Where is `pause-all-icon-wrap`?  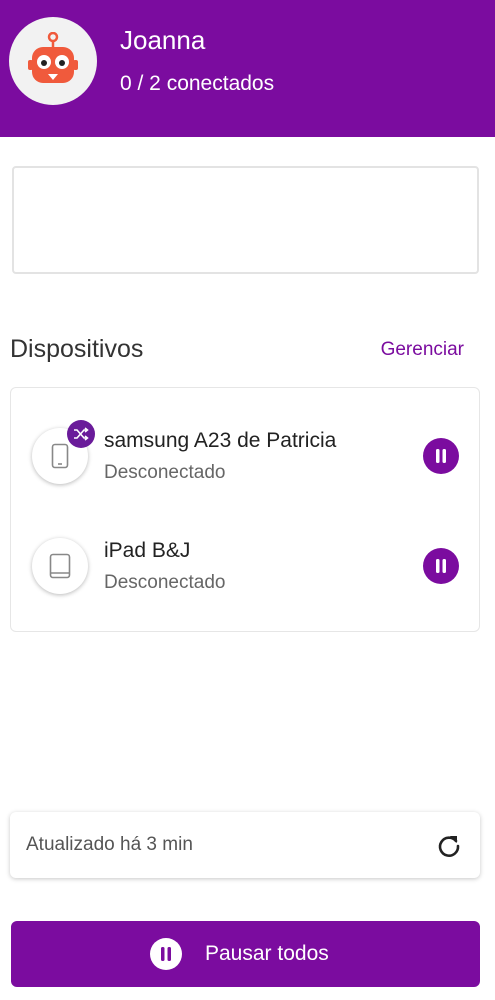
pause-all-icon-wrap is located at coordinates (166, 954).